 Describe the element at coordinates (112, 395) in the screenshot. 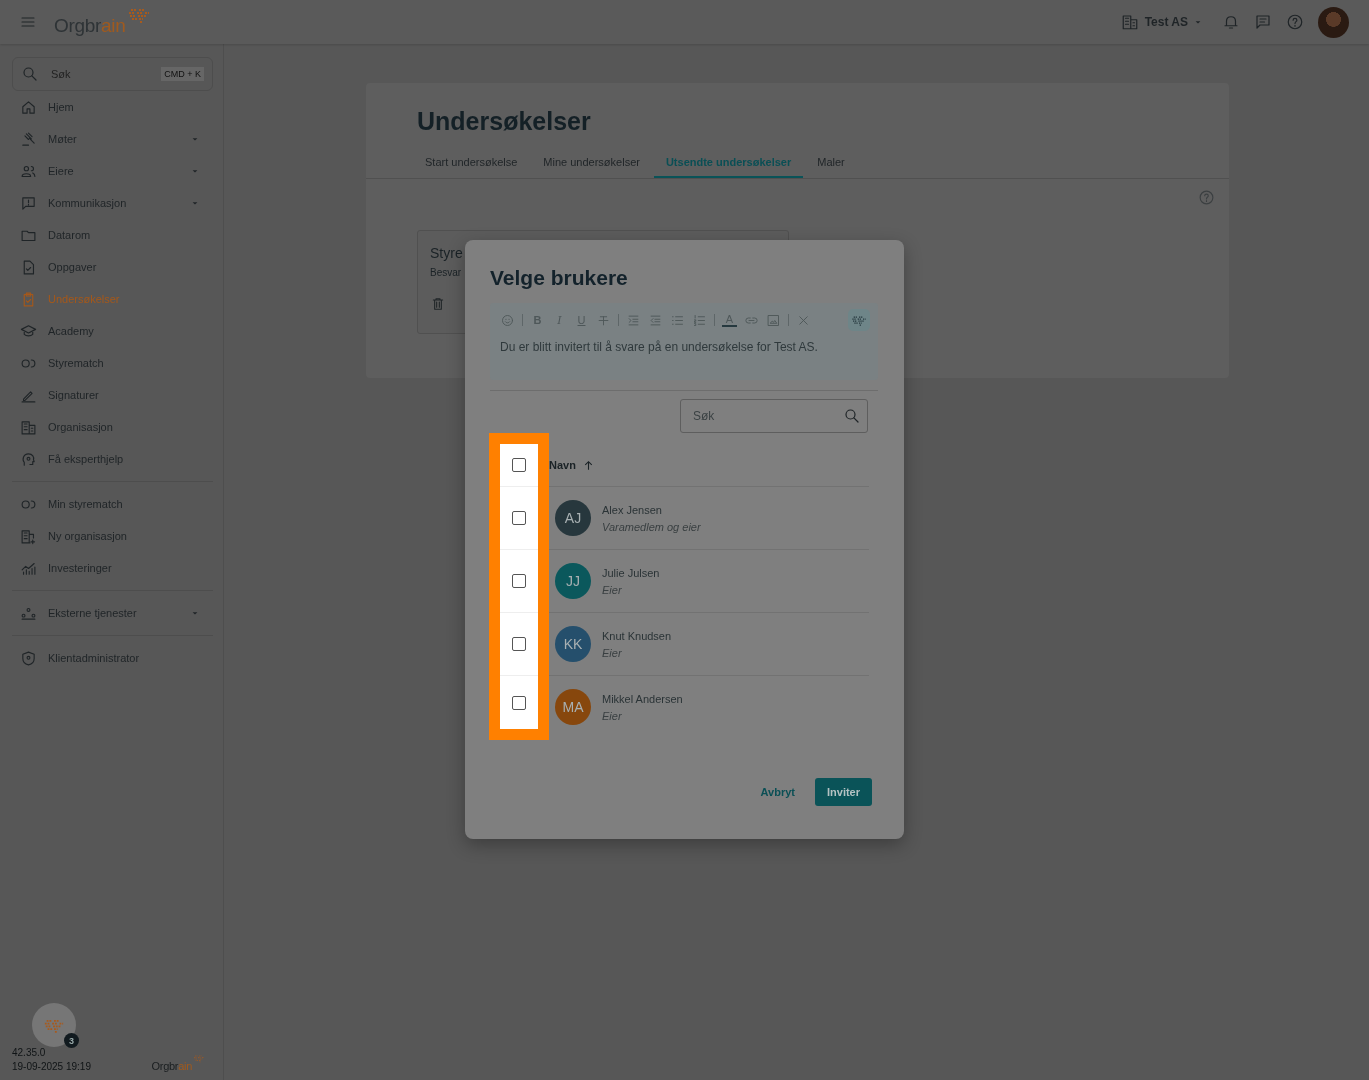

I see `sidebar-item: Signaturer` at that location.